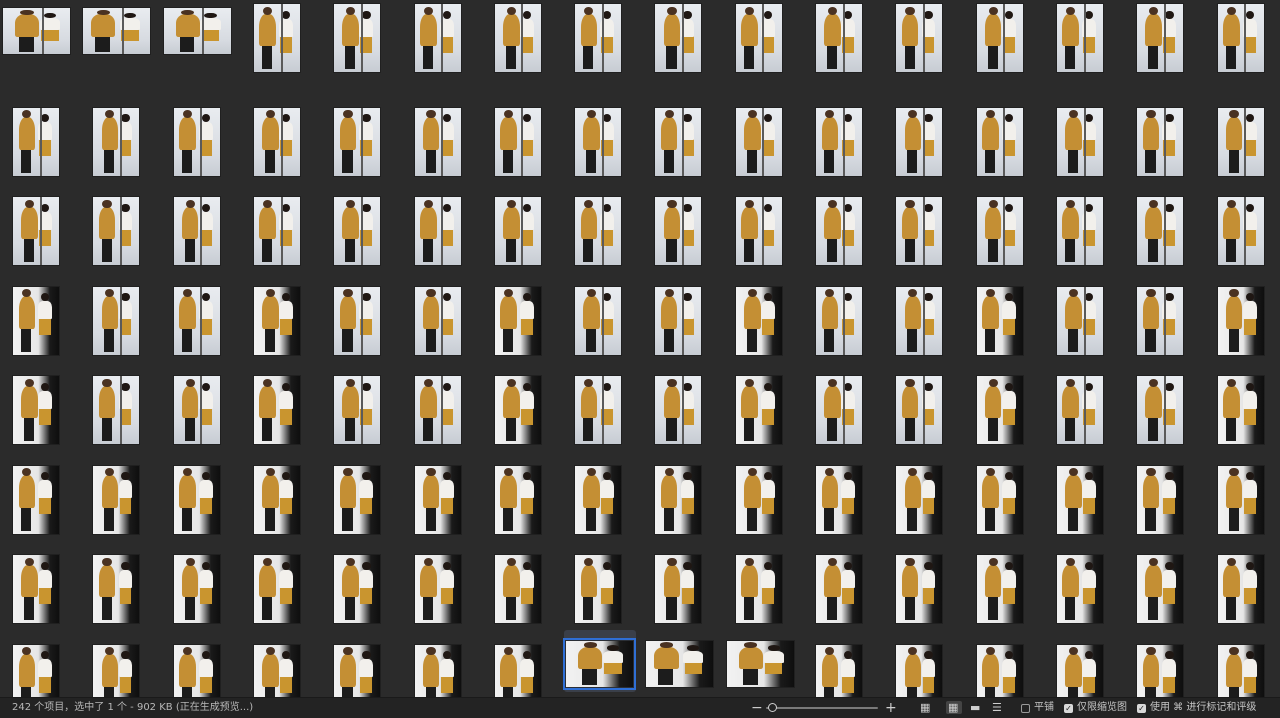  What do you see at coordinates (1095, 708) in the screenshot?
I see `option-thumbnails-only: ✓ 仅限缩览图` at bounding box center [1095, 708].